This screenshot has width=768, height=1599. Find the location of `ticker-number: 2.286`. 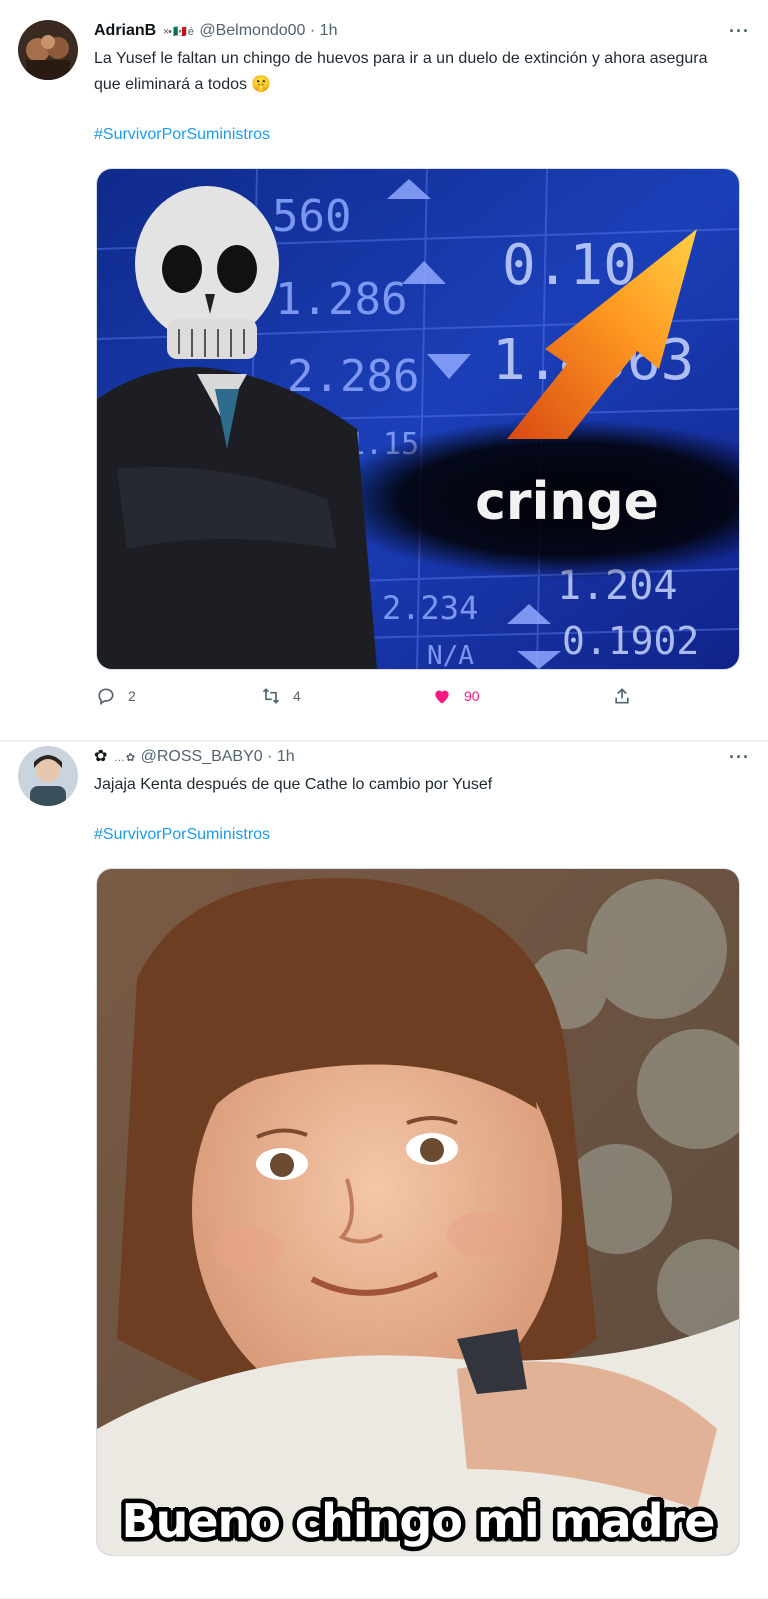

ticker-number: 2.286 is located at coordinates (353, 376).